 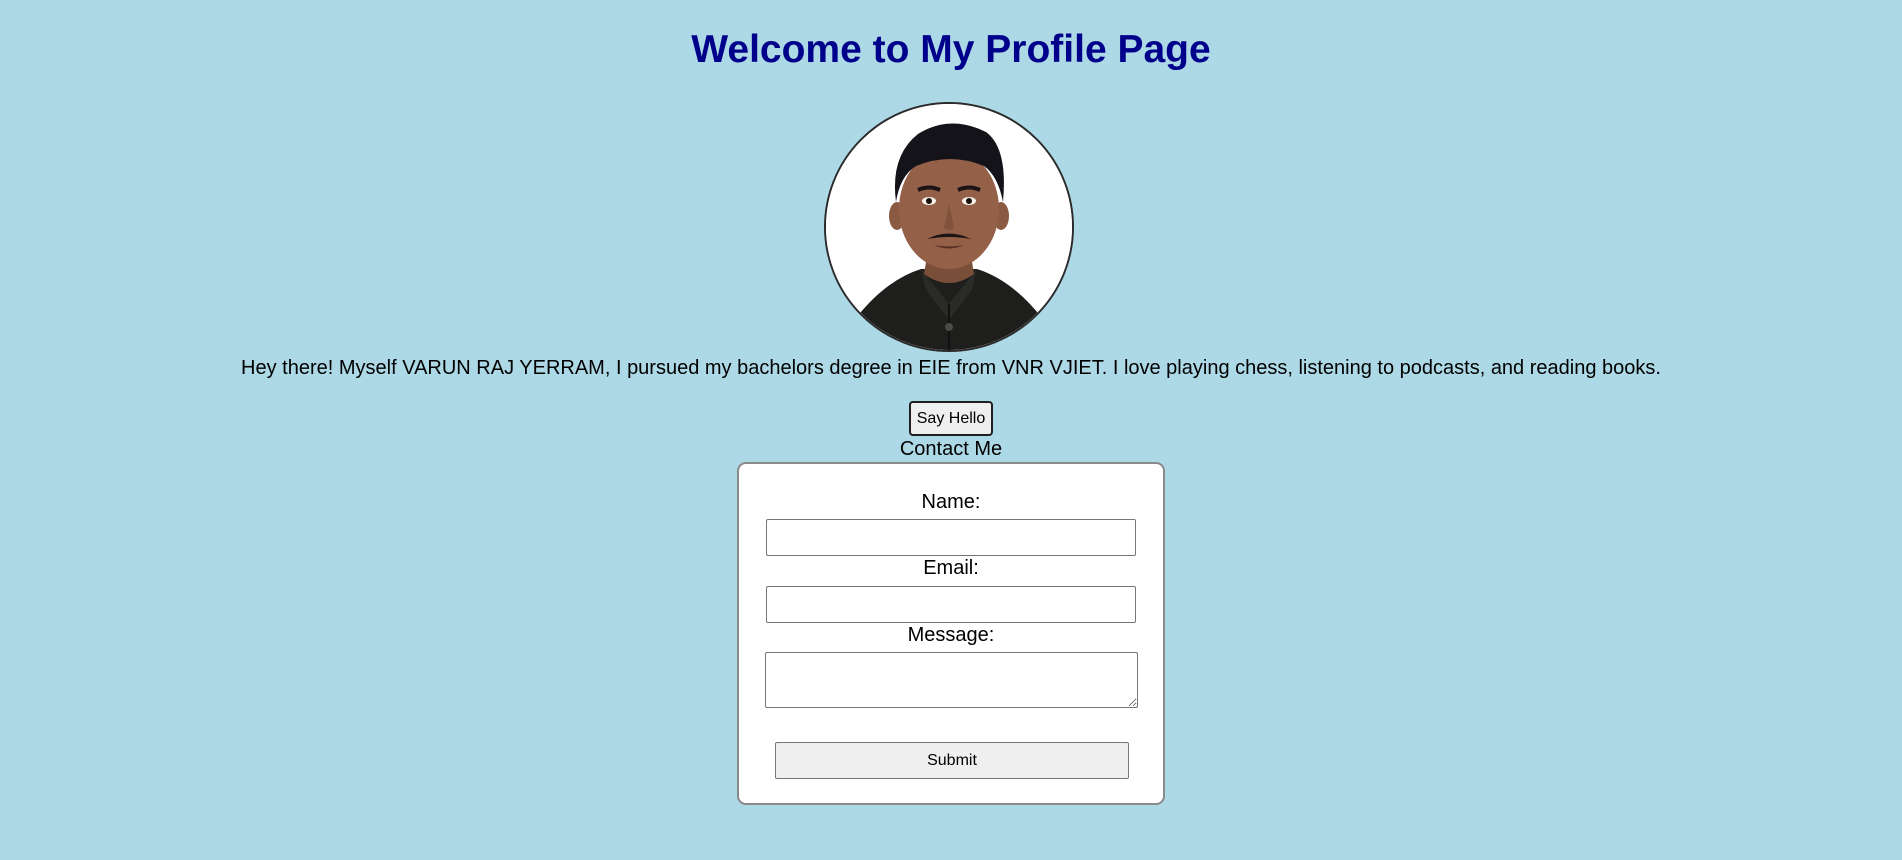 I want to click on person-portrait-icon, so click(x=949, y=227).